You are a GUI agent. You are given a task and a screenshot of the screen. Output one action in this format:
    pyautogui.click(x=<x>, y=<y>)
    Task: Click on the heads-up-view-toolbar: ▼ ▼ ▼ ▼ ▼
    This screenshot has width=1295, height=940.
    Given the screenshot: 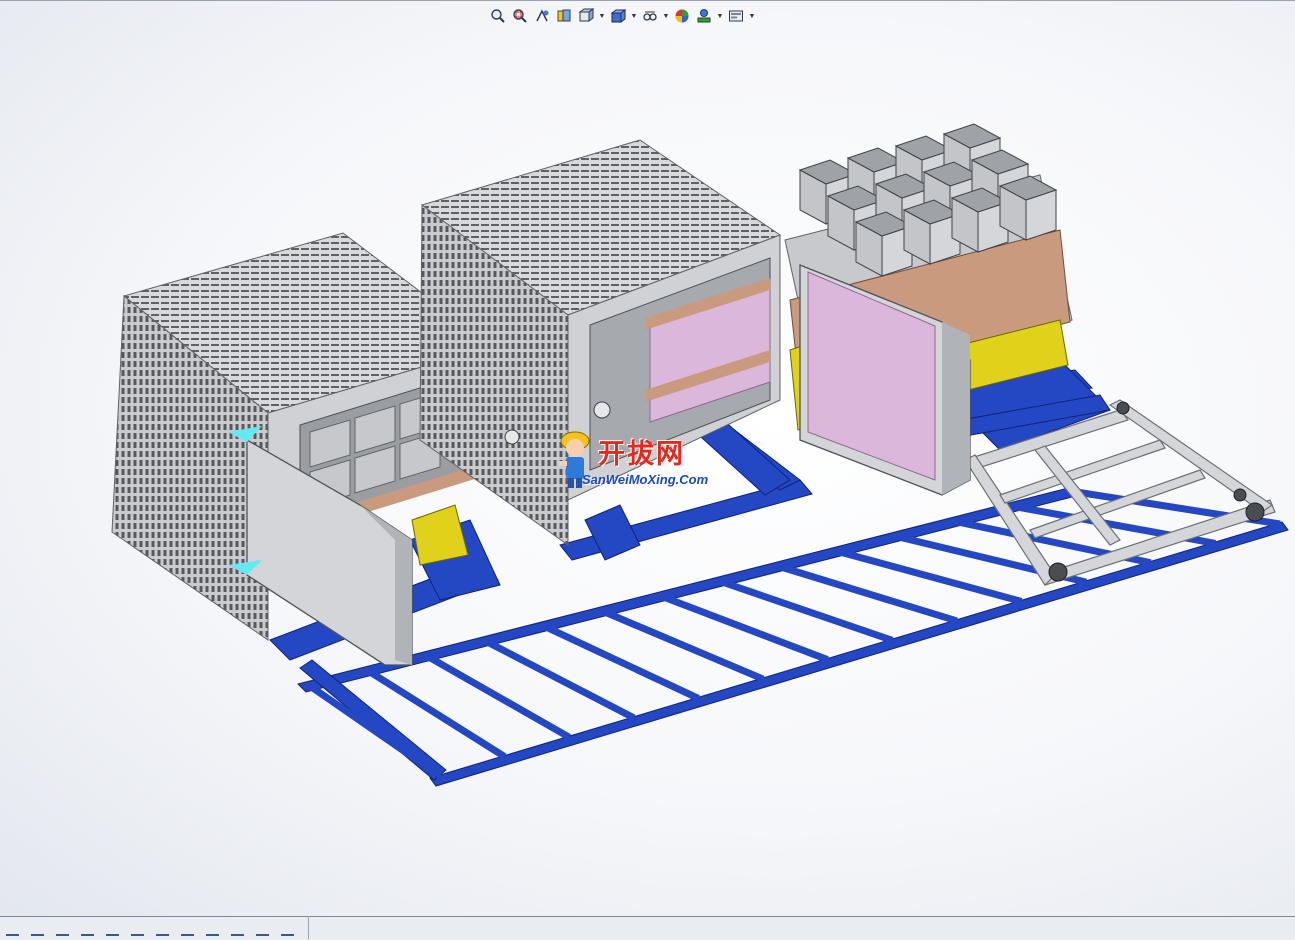 What is the action you would take?
    pyautogui.click(x=622, y=16)
    